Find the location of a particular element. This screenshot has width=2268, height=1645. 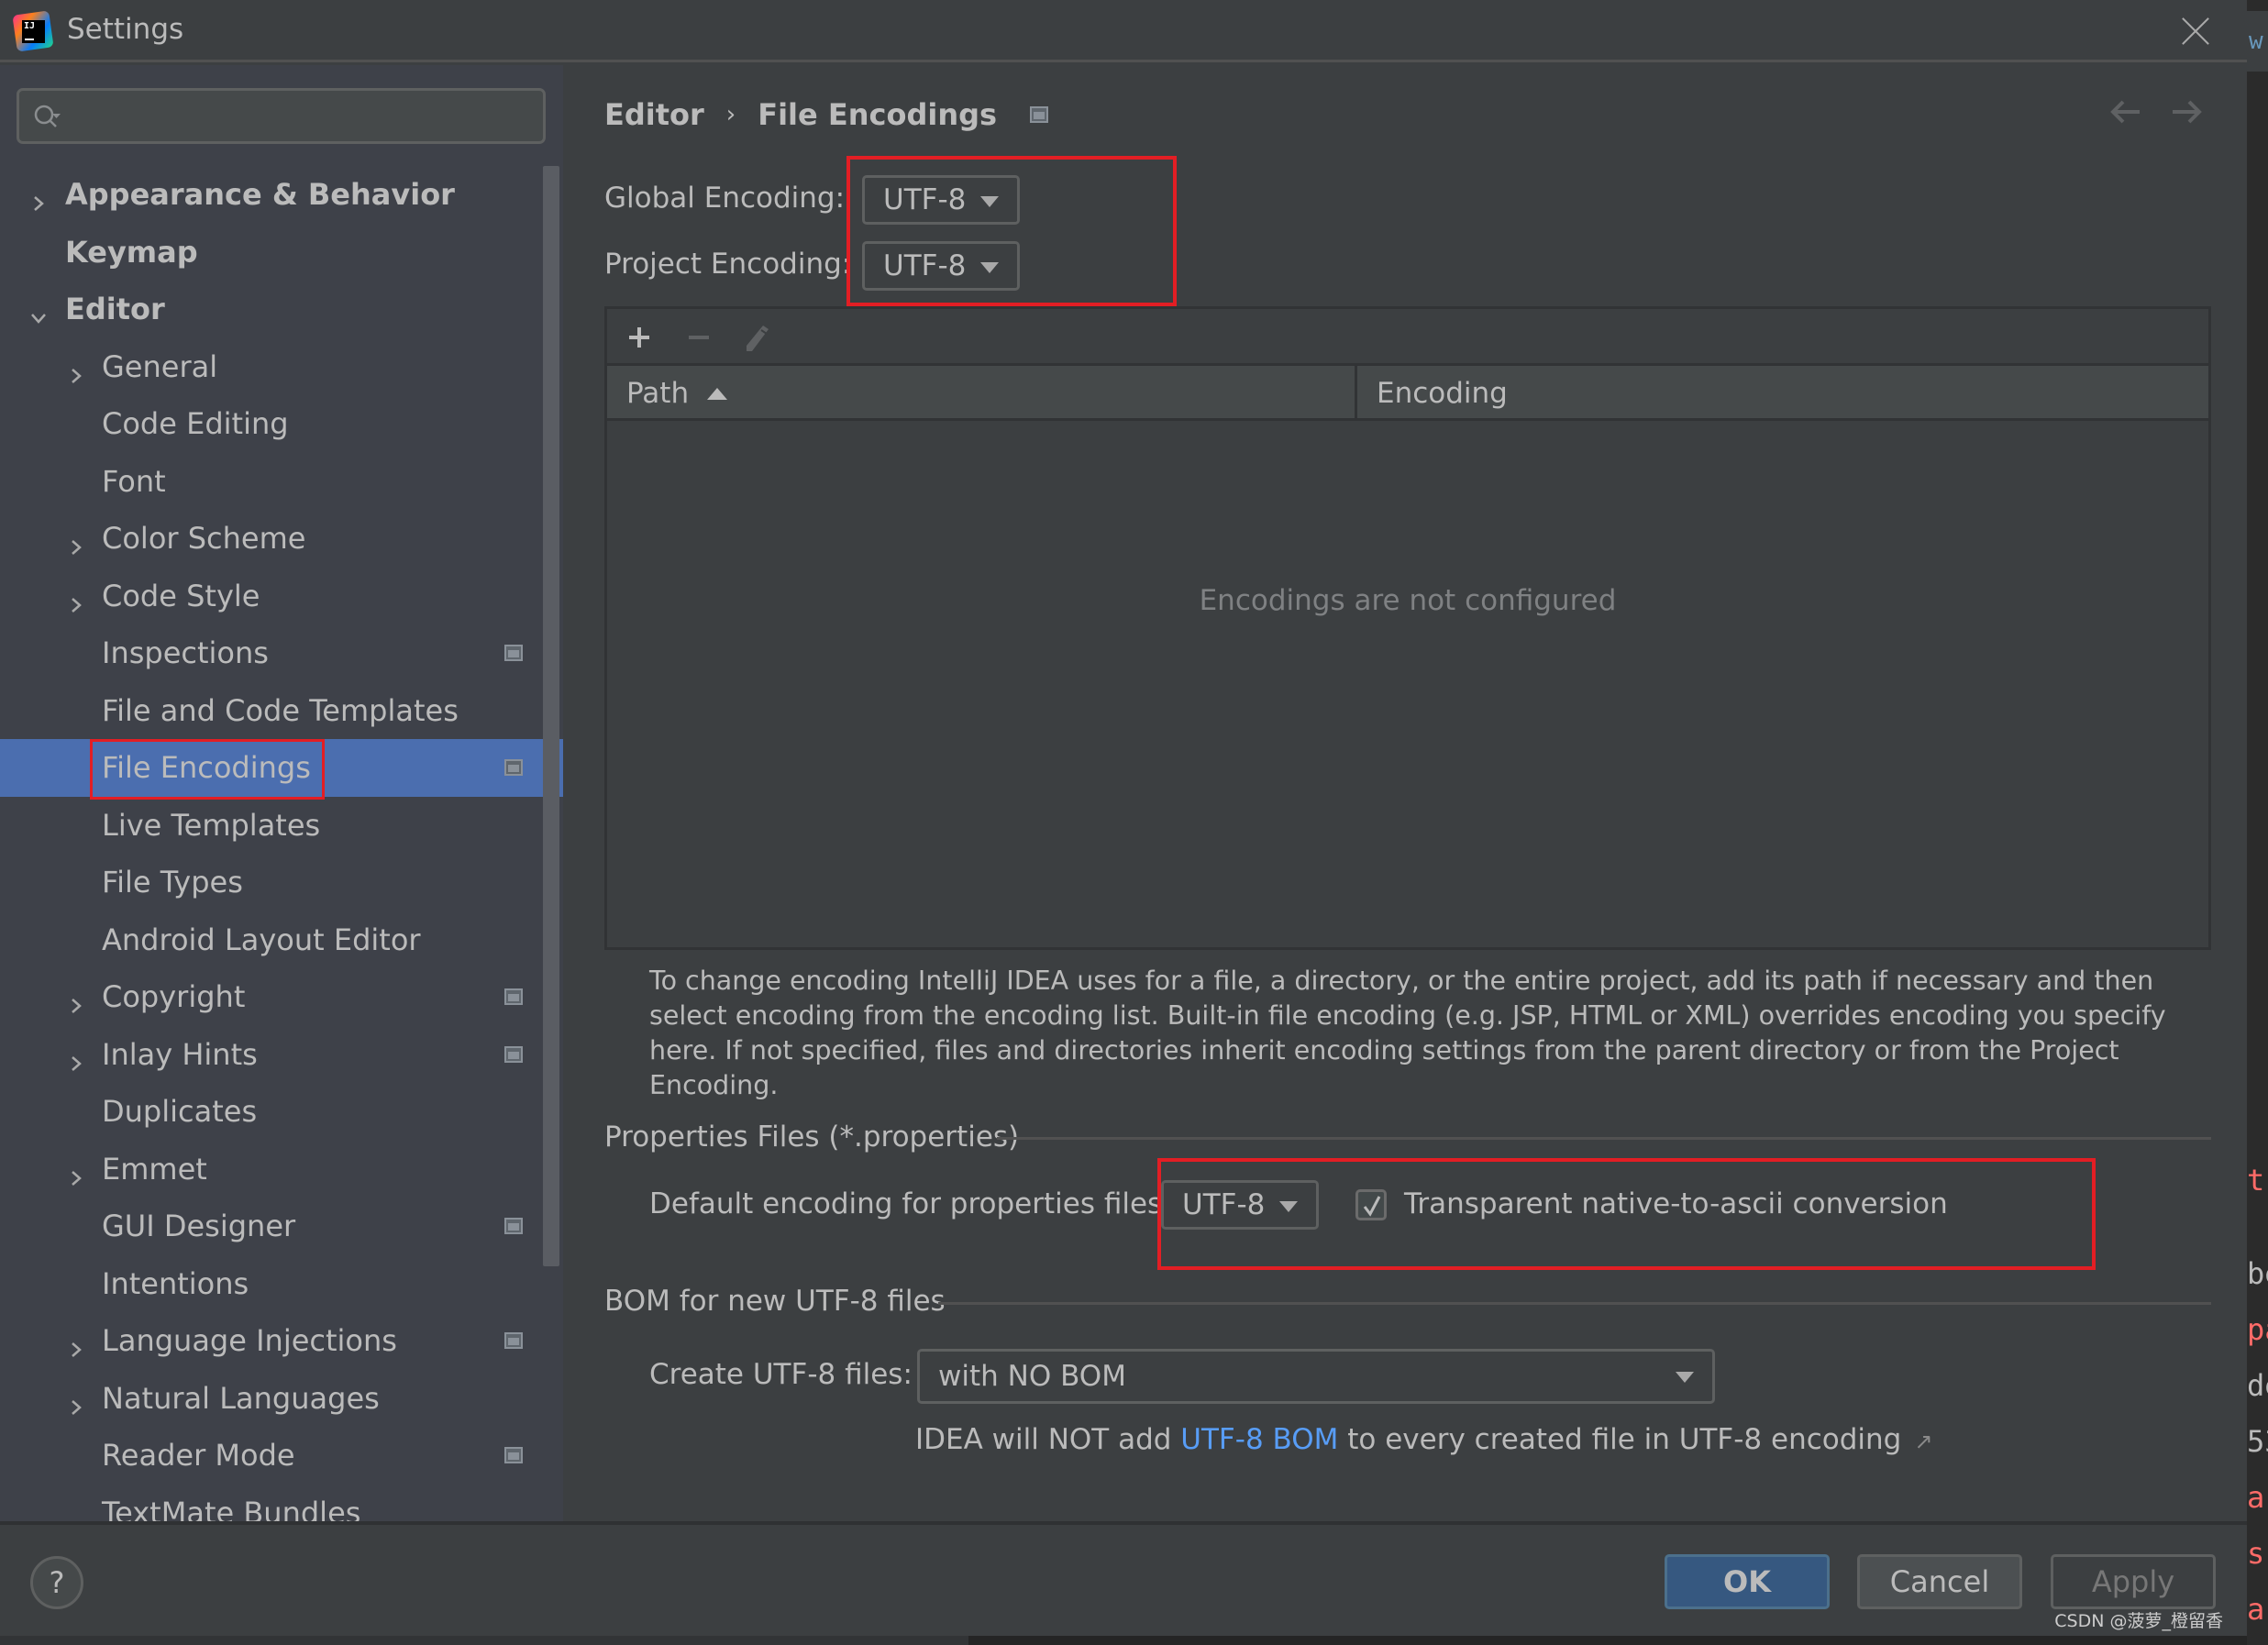

sidebar-item-label: Code Editing is located at coordinates (195, 424).